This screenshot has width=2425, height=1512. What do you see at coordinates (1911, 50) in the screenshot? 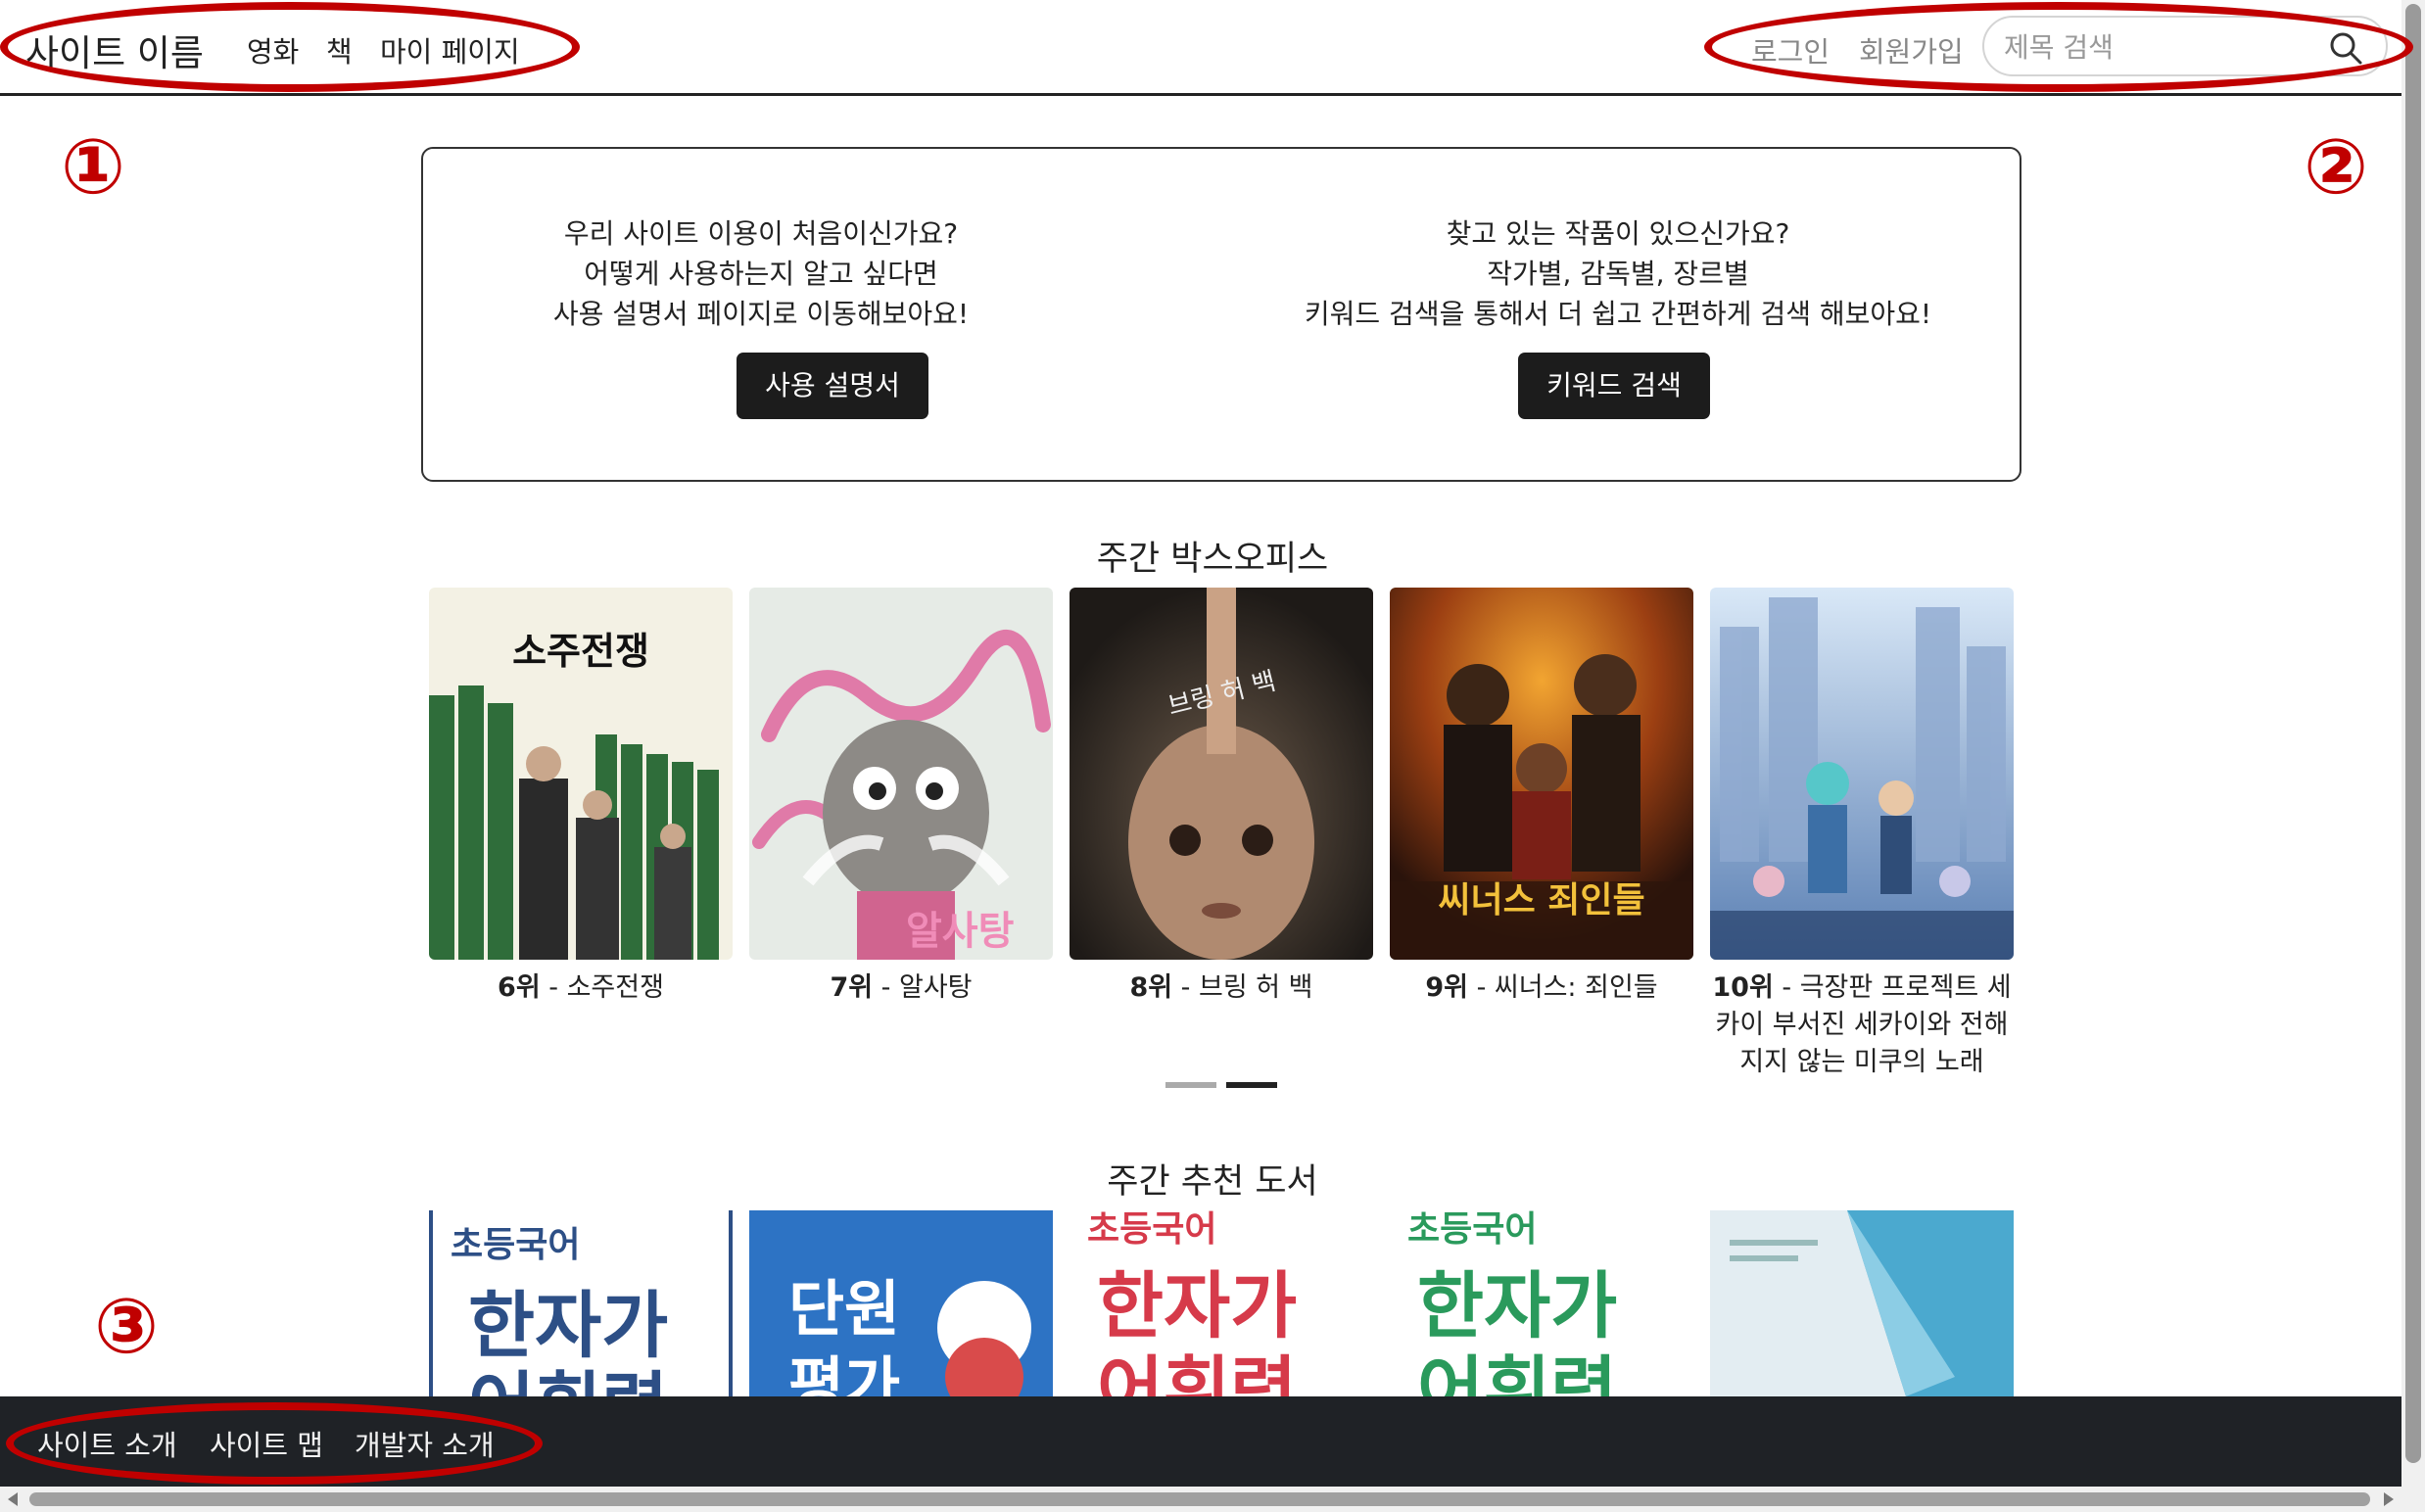
I see `signup-link: 회원가입` at bounding box center [1911, 50].